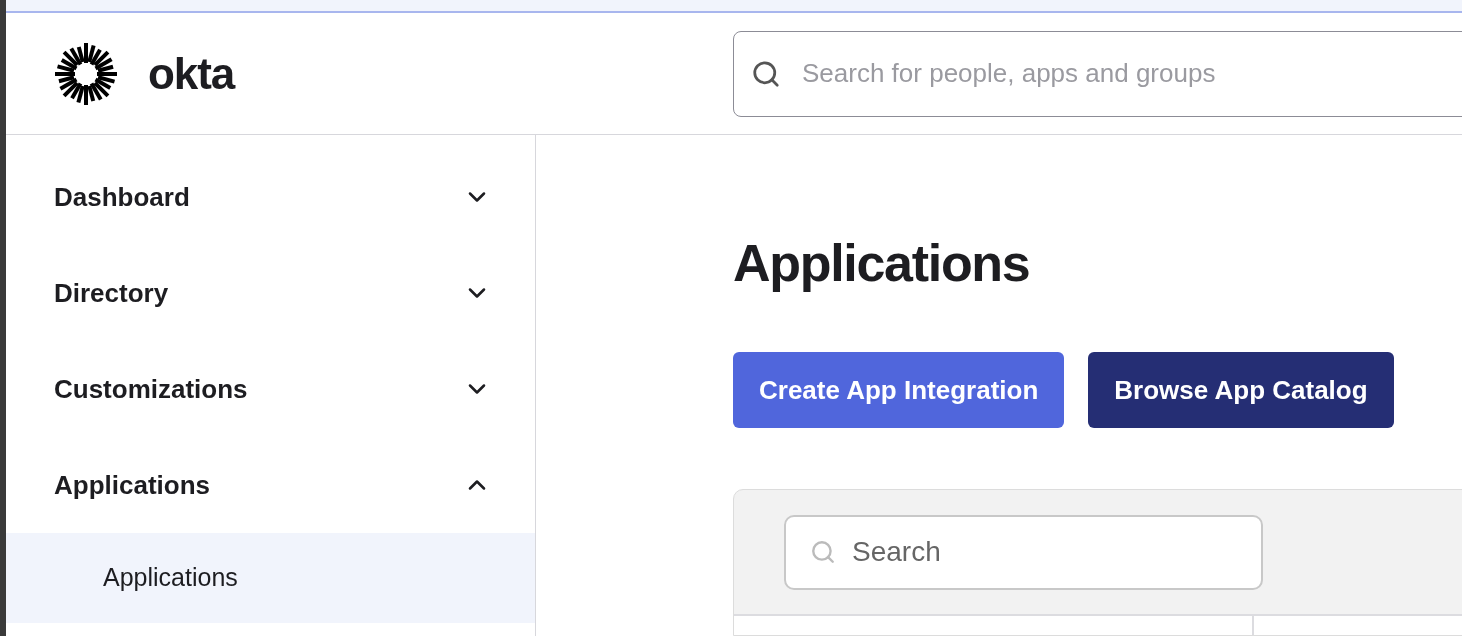 The height and width of the screenshot is (636, 1462). Describe the element at coordinates (270, 485) in the screenshot. I see `sidebar-section: Applications` at that location.